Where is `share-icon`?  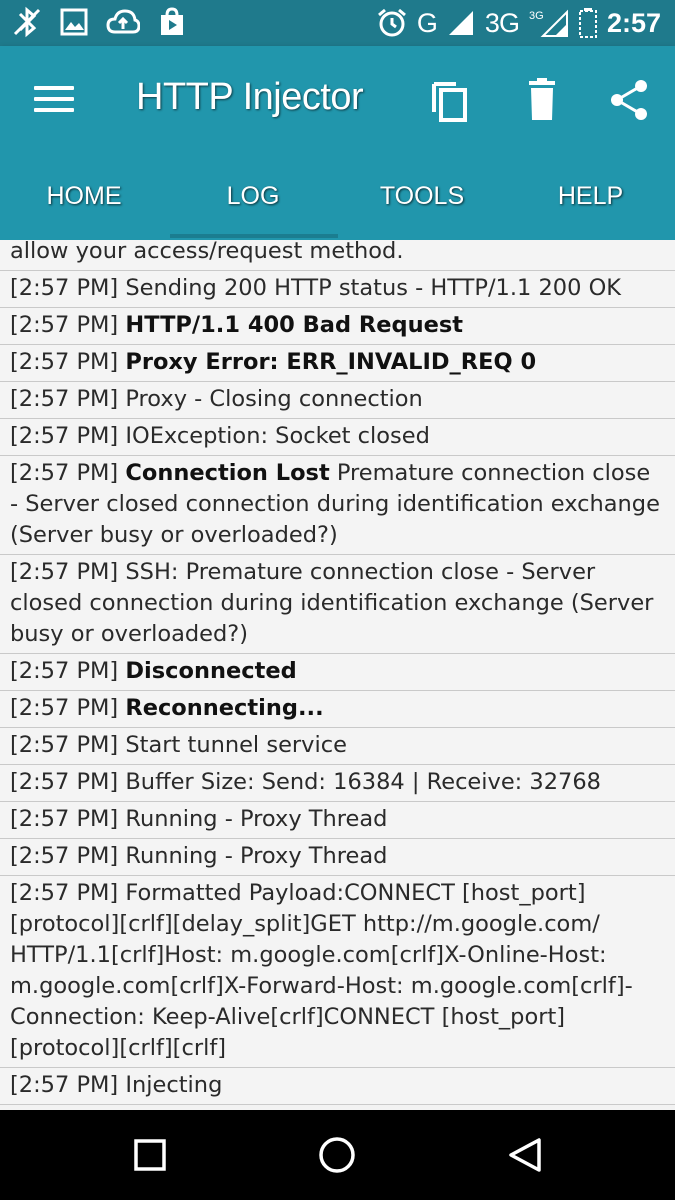 share-icon is located at coordinates (630, 100).